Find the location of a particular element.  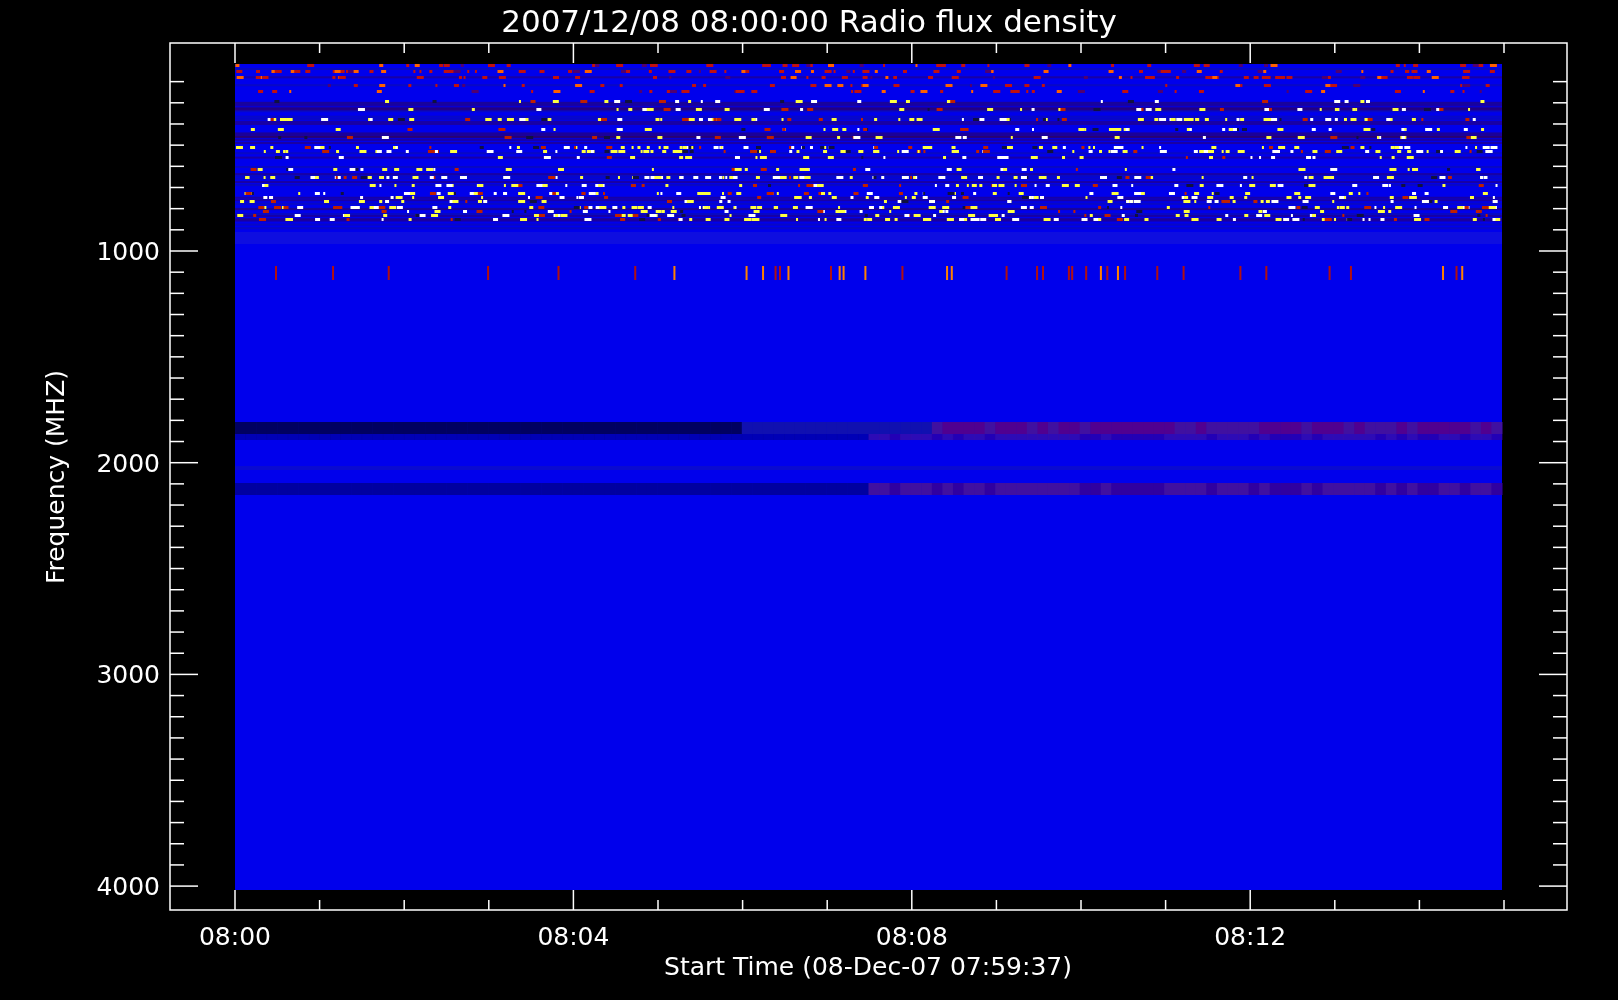

x-tick-label: 08:00 is located at coordinates (235, 936).